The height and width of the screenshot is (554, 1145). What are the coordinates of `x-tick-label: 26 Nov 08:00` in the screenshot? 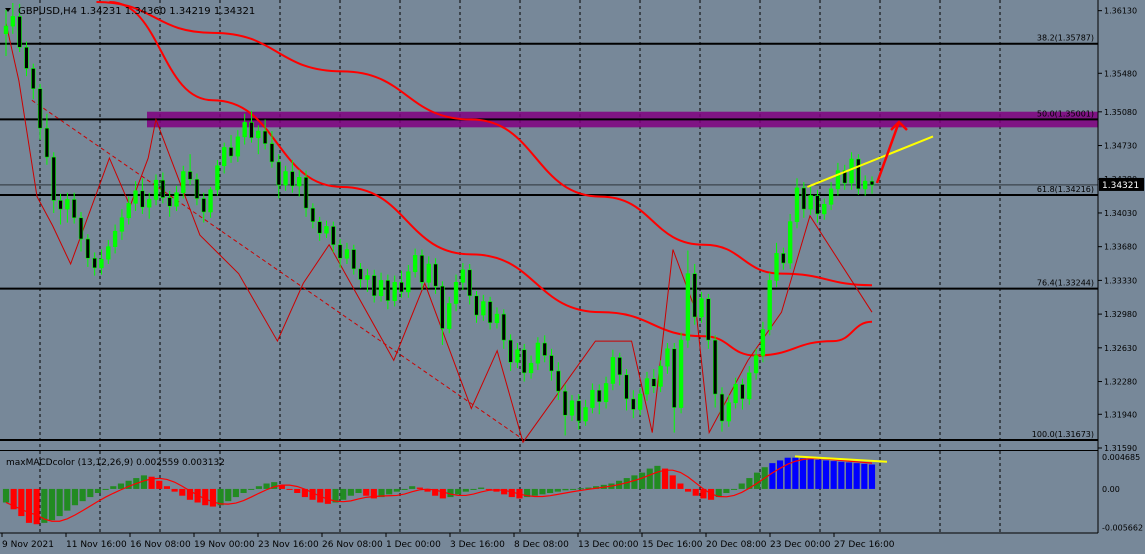 It's located at (352, 545).